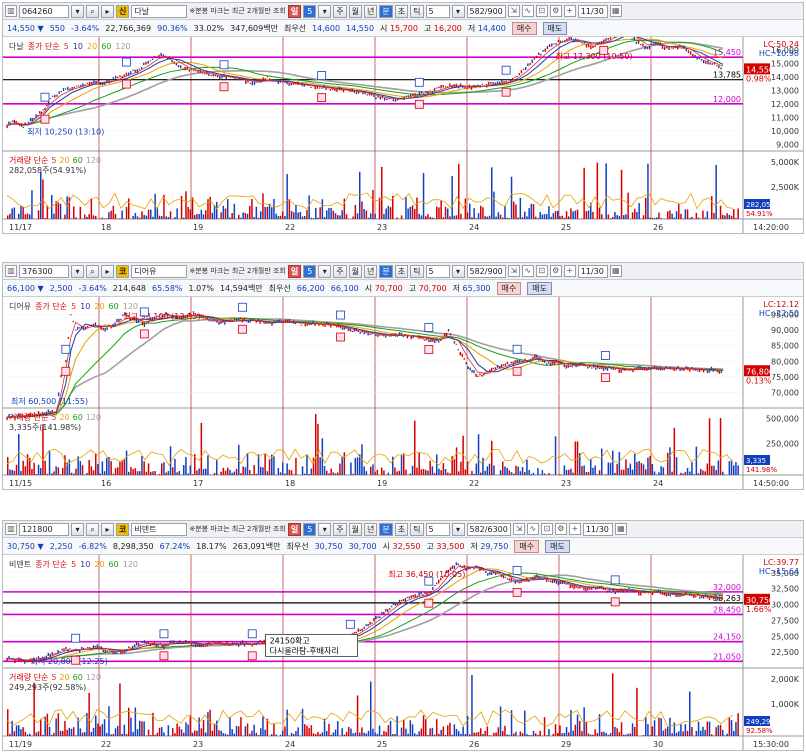 This screenshot has width=806, height=753. I want to click on volume-current-pct: 92.58%, so click(759, 731).